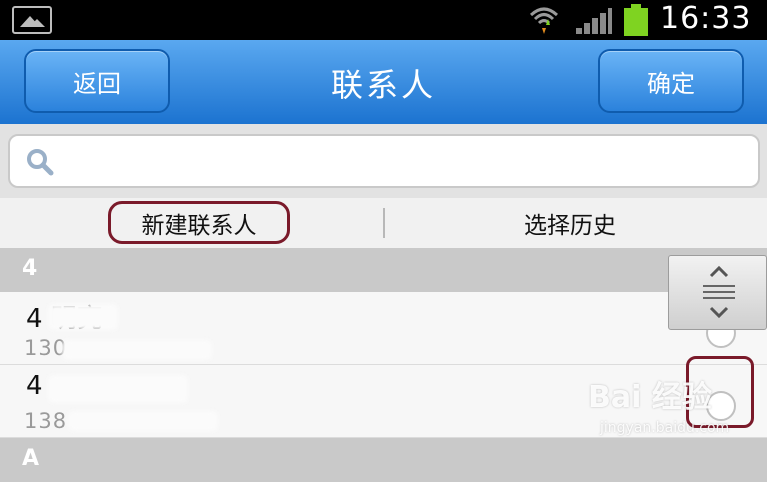  Describe the element at coordinates (570, 226) in the screenshot. I see `tab-label: 选择历史` at that location.